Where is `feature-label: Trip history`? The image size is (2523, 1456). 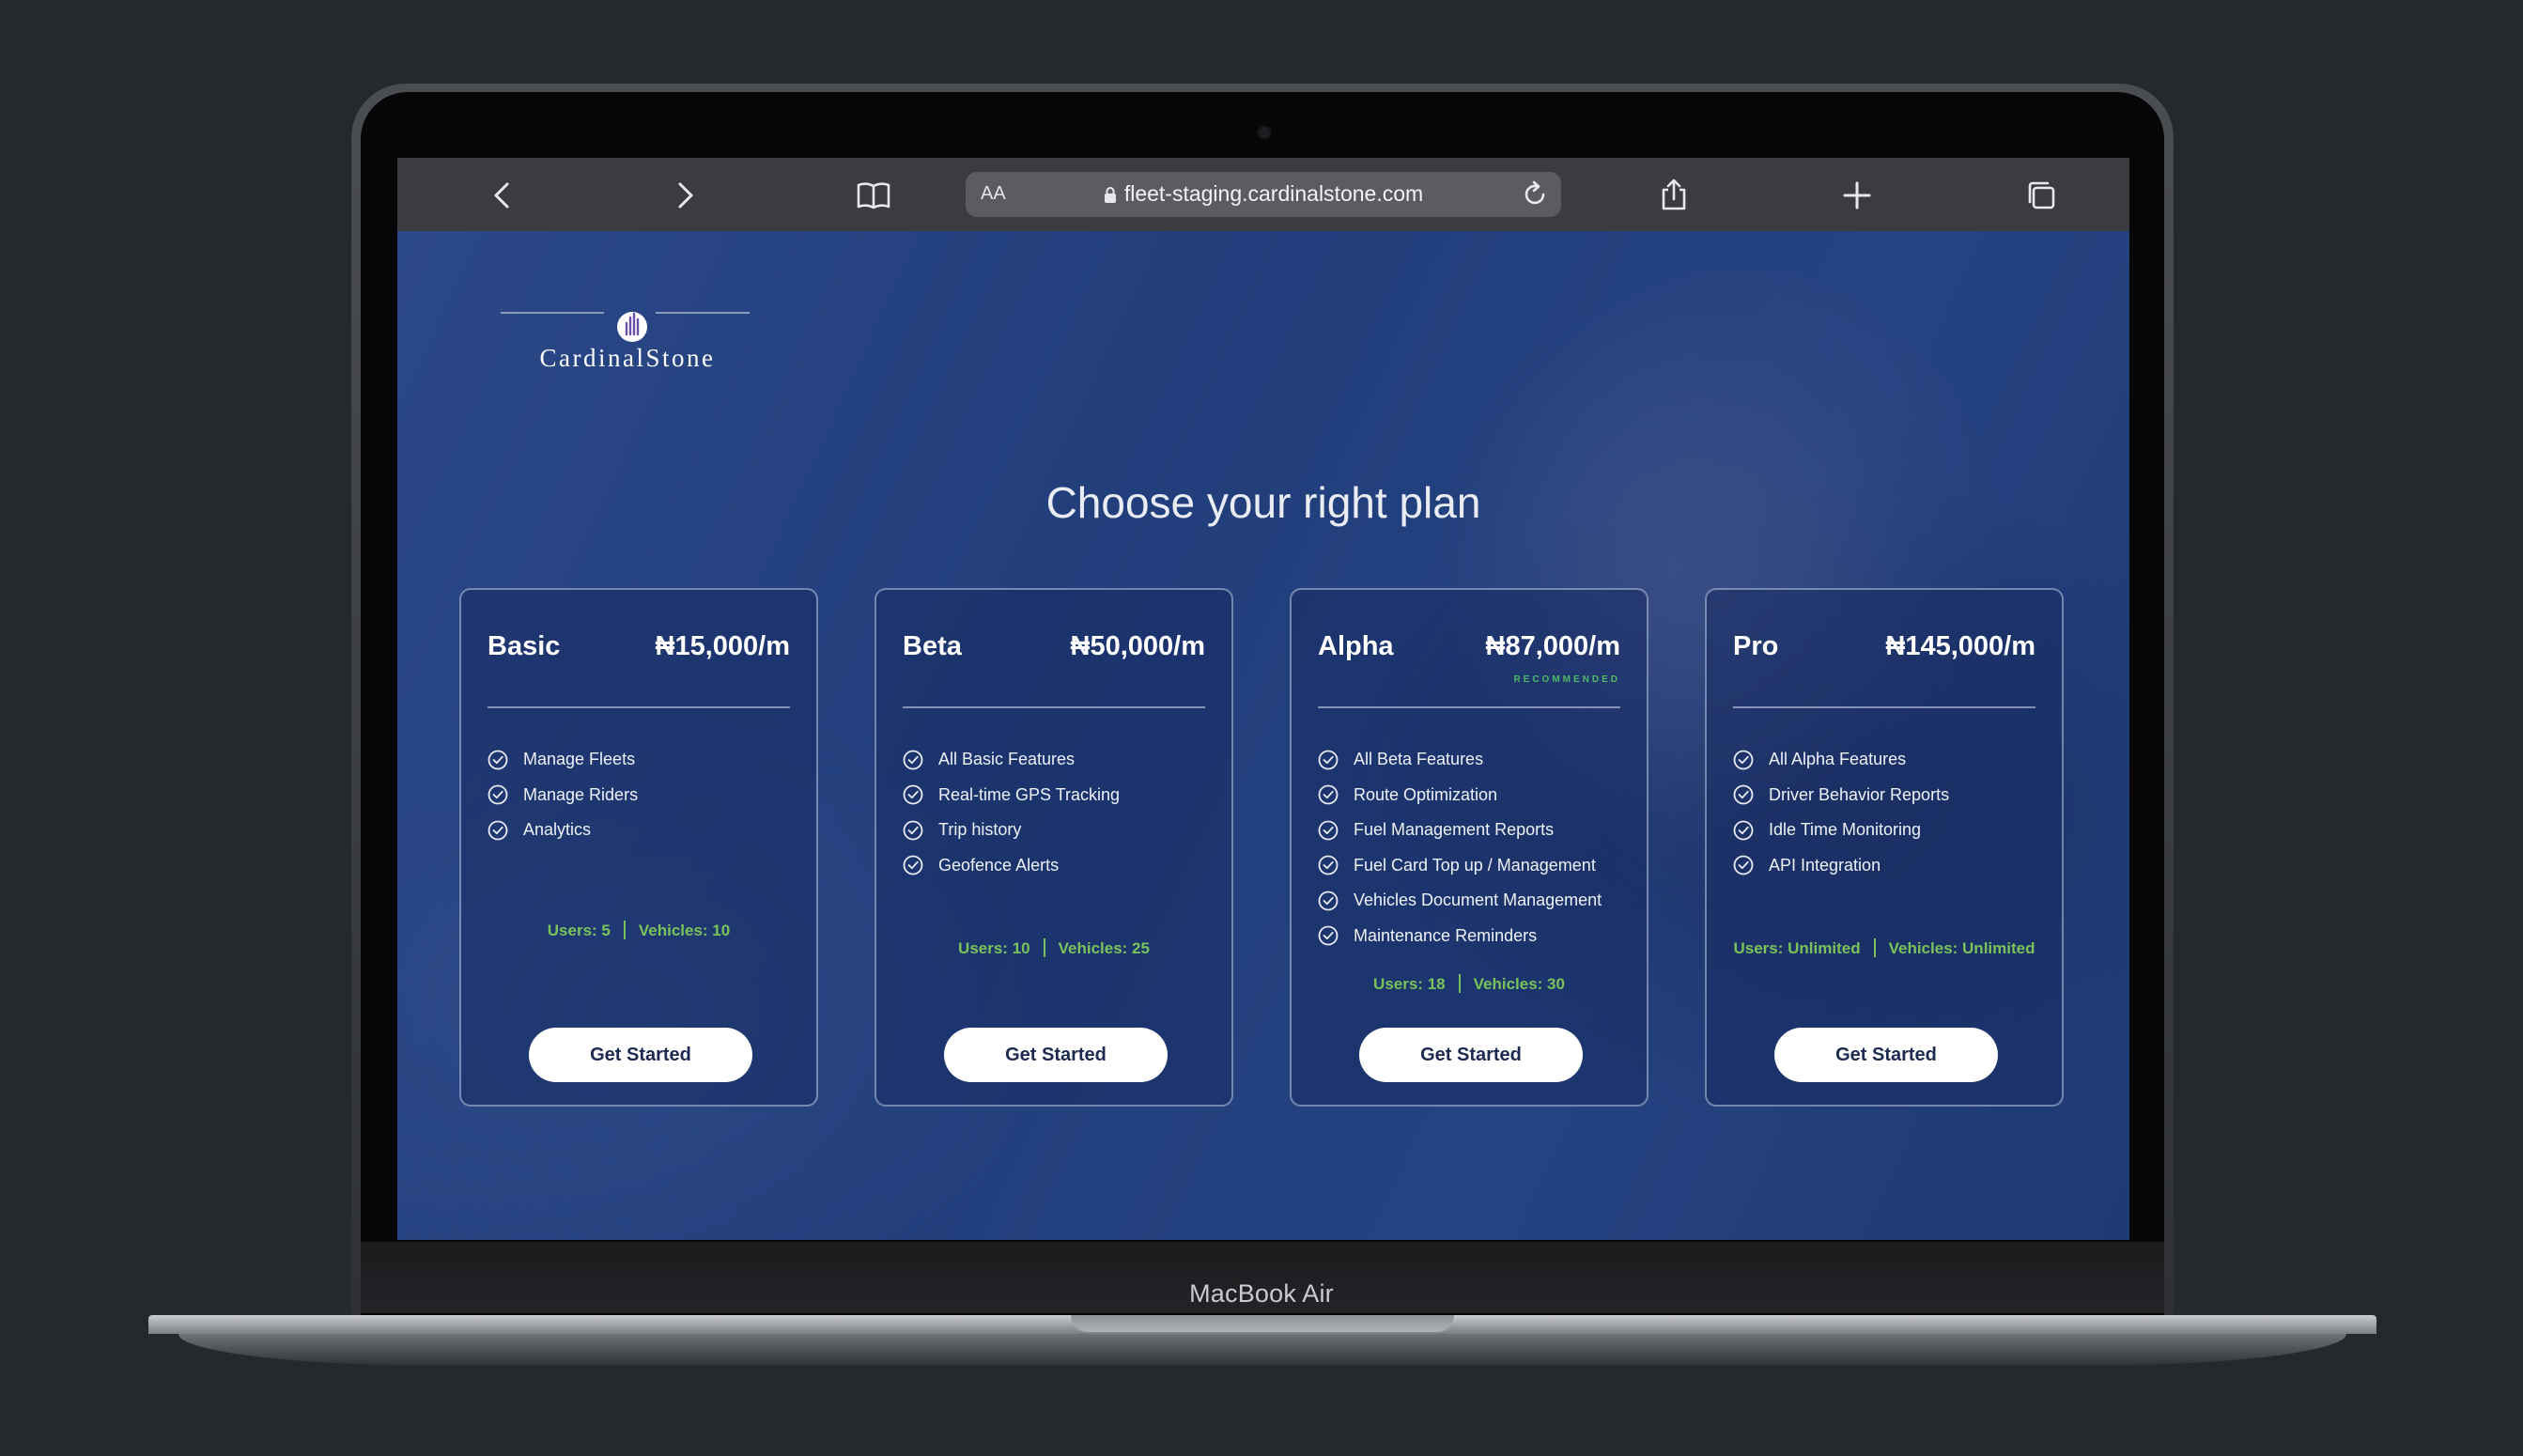 feature-label: Trip history is located at coordinates (980, 830).